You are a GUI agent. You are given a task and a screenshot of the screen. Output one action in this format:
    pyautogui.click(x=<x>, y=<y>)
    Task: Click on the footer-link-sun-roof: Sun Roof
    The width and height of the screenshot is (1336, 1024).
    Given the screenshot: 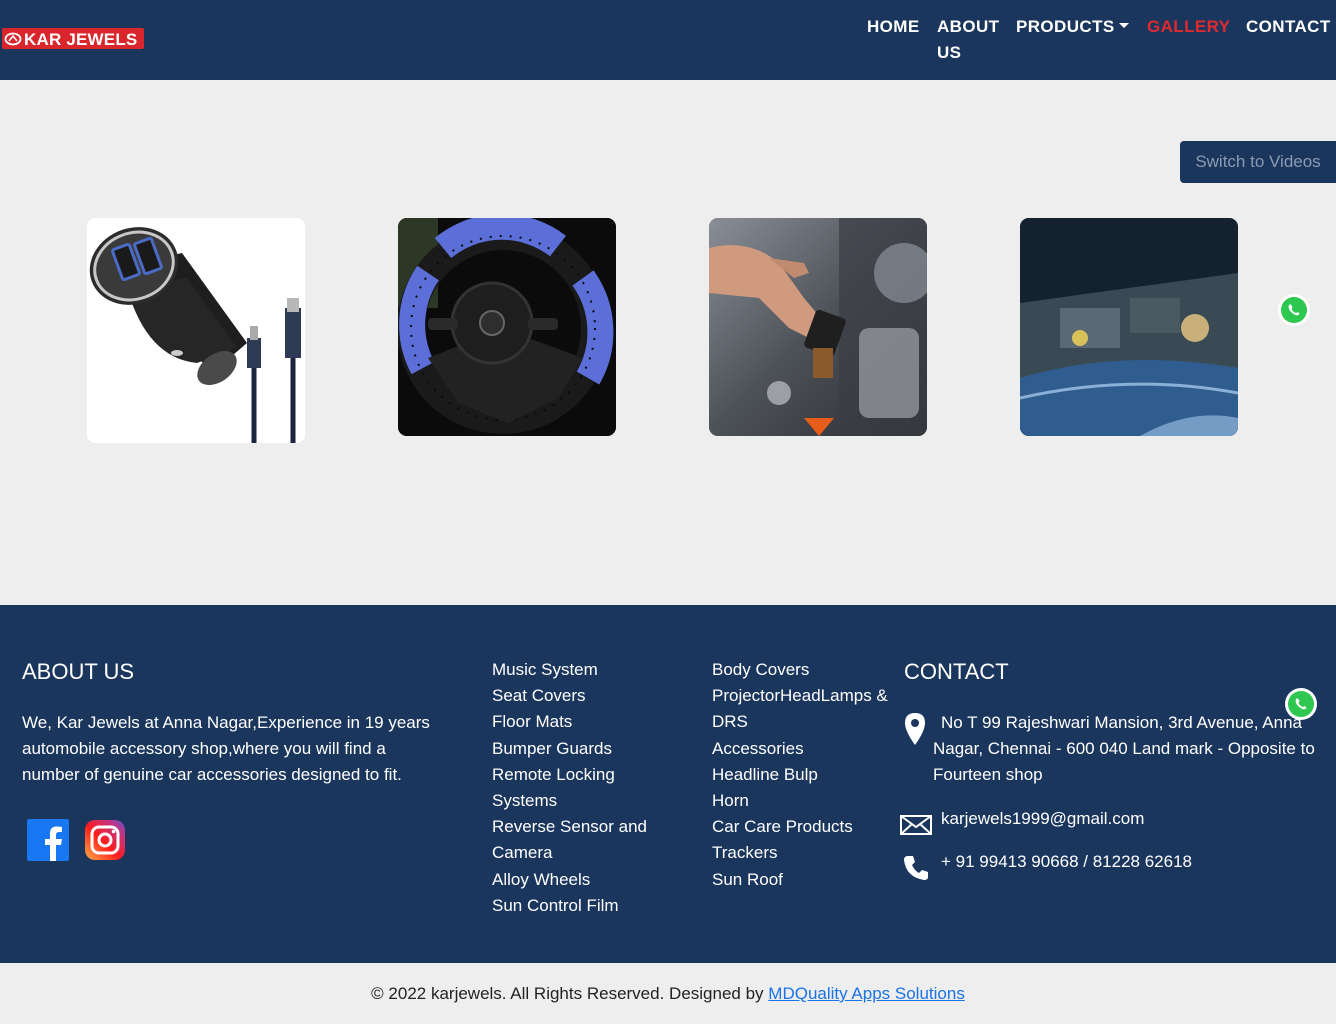 What is the action you would take?
    pyautogui.click(x=800, y=880)
    